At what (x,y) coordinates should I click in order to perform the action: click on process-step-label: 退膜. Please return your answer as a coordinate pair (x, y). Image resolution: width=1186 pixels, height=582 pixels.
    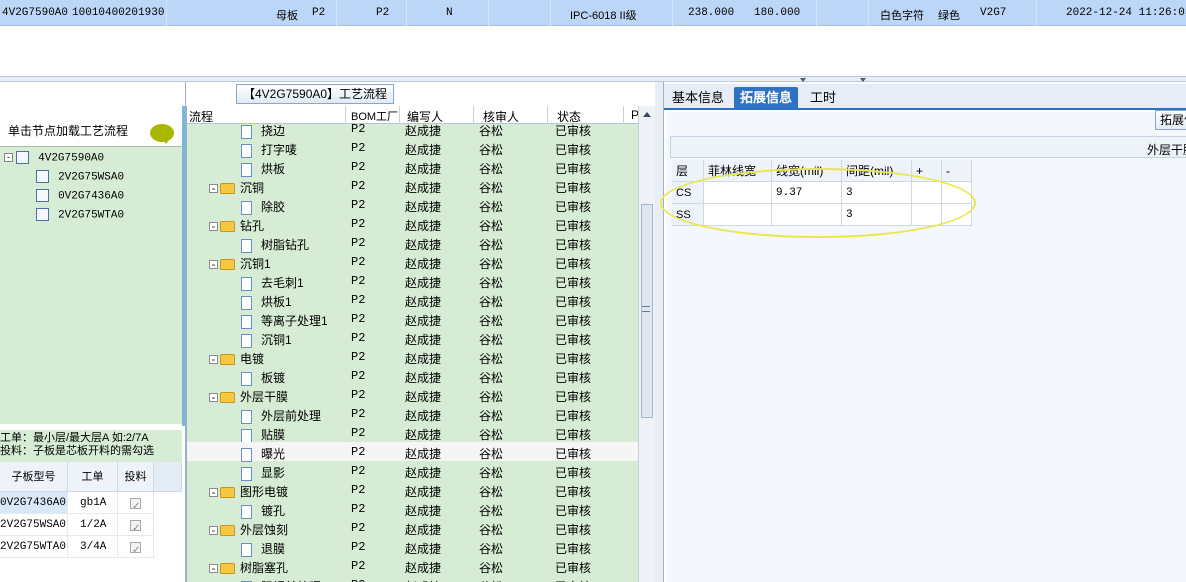
    Looking at the image, I should click on (273, 549).